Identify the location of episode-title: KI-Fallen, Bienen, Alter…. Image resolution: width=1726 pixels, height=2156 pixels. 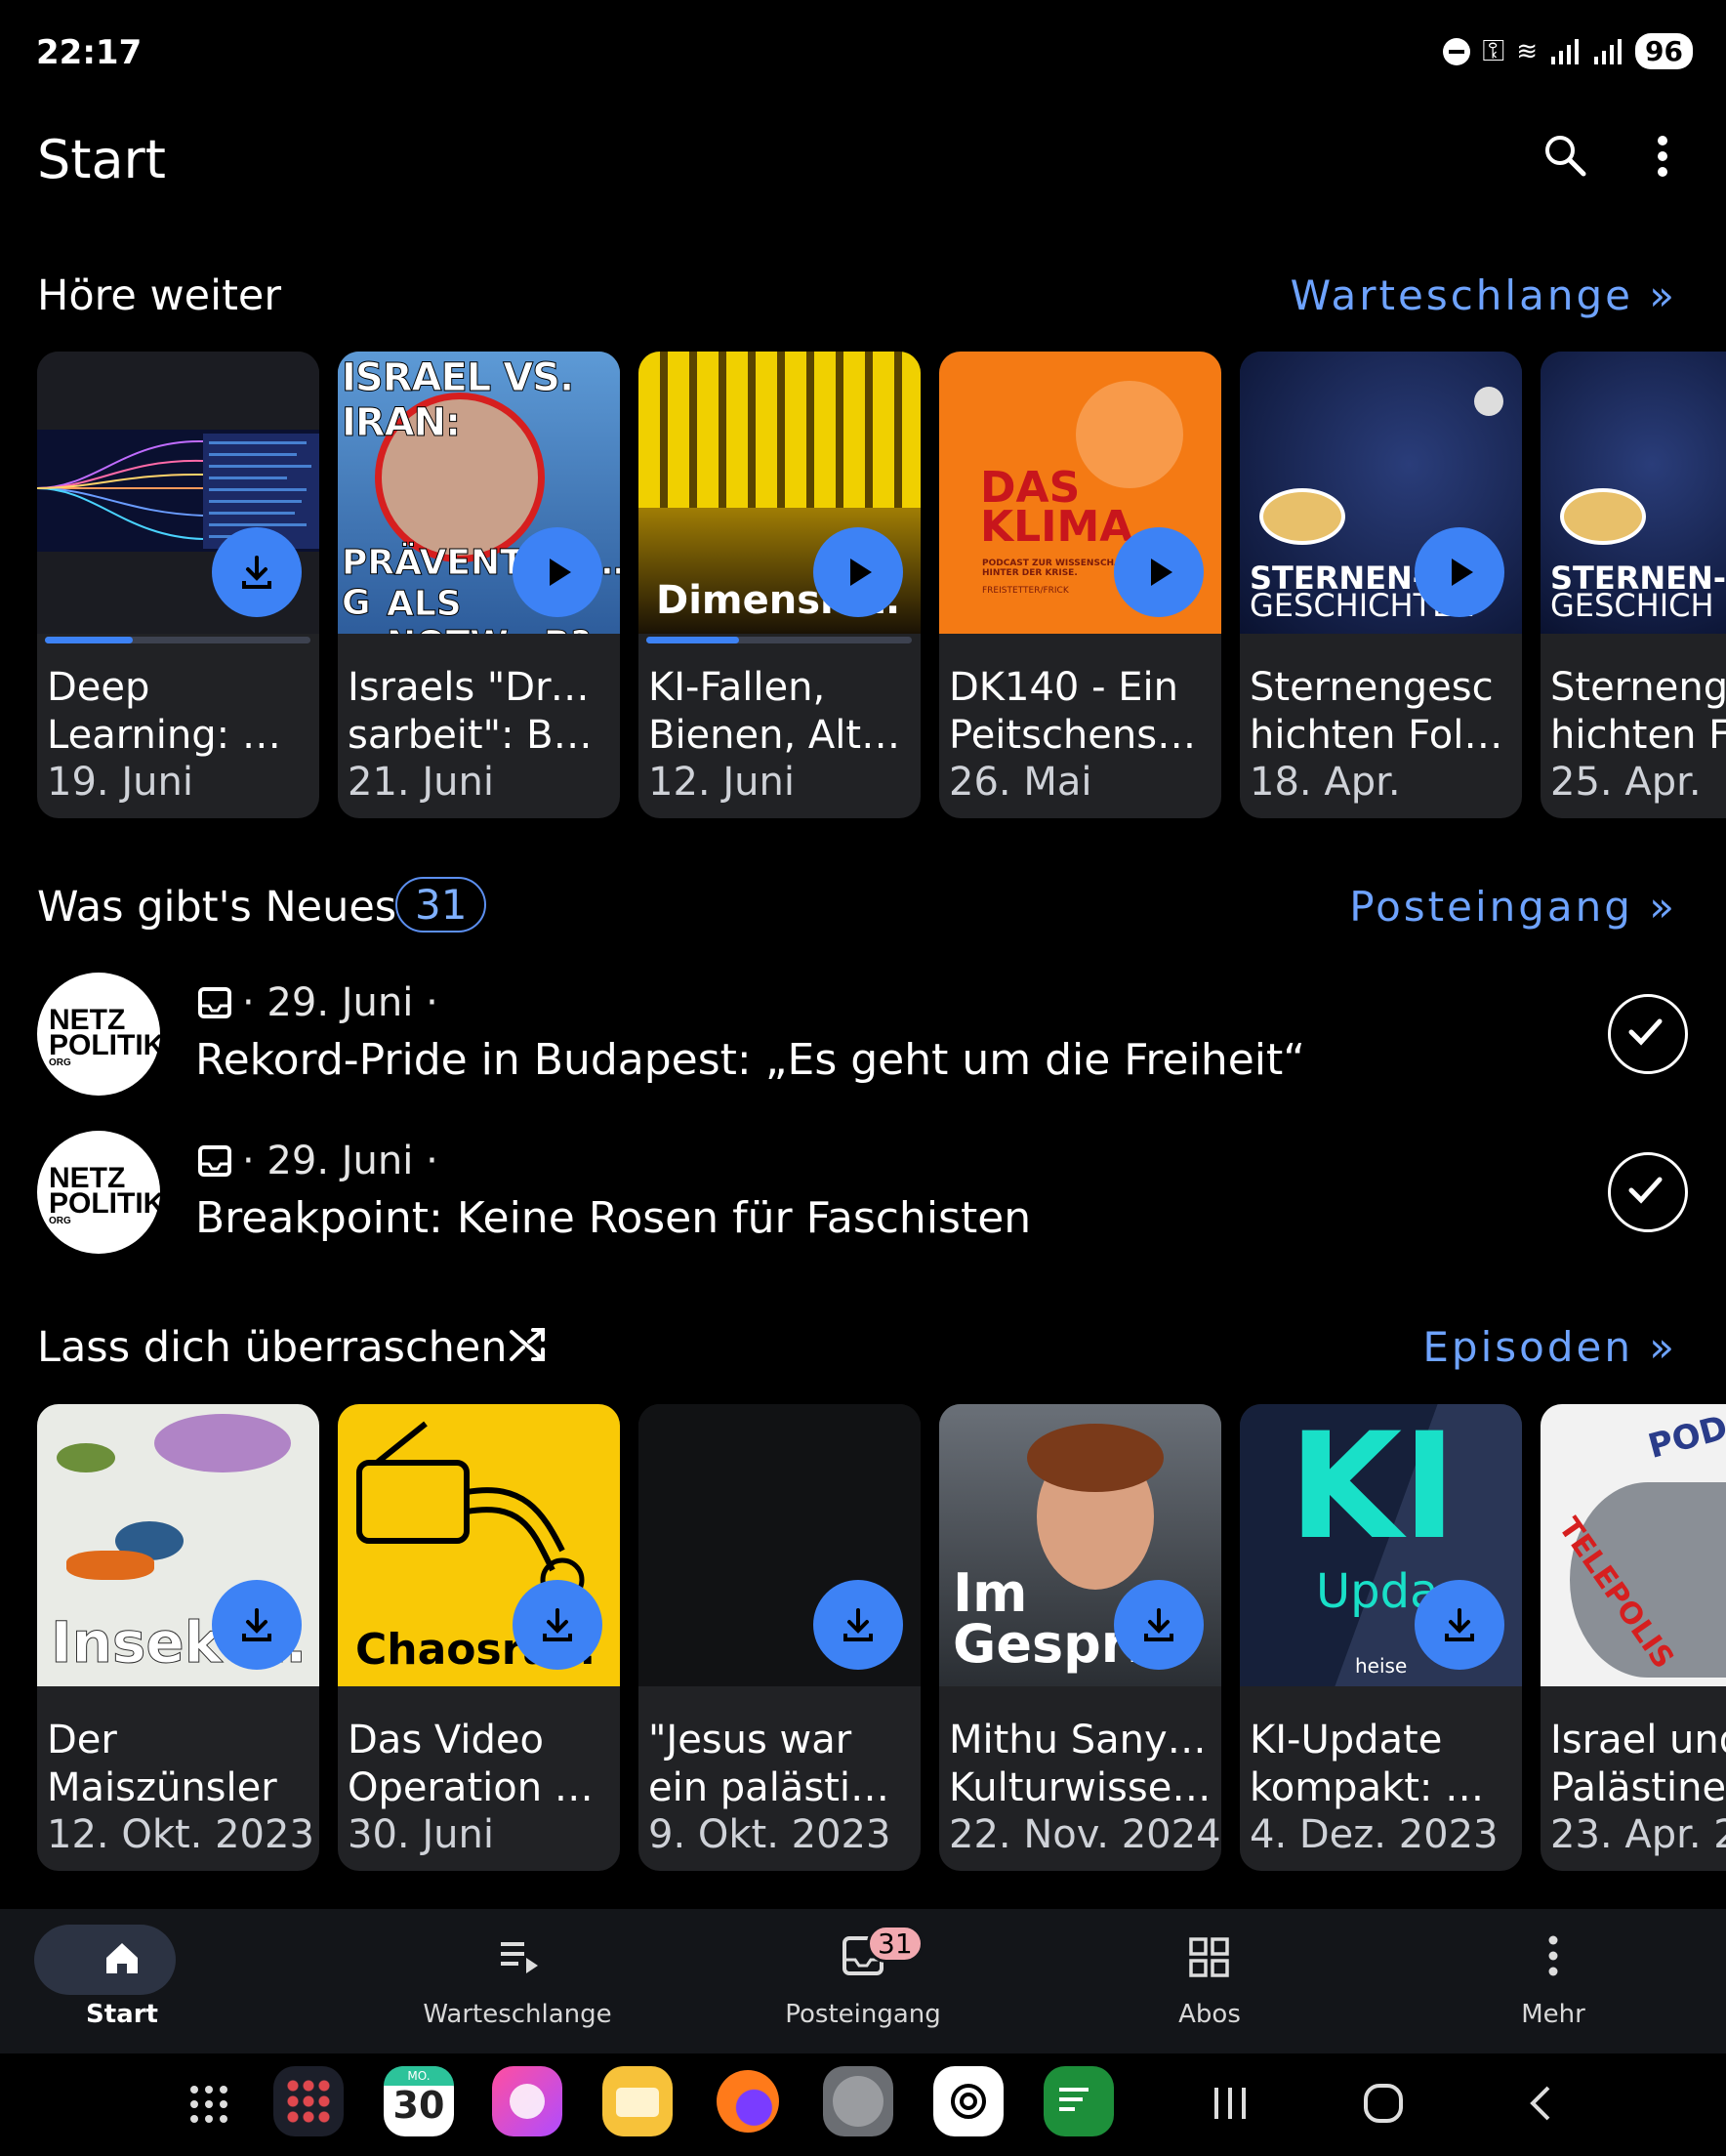
(780, 712).